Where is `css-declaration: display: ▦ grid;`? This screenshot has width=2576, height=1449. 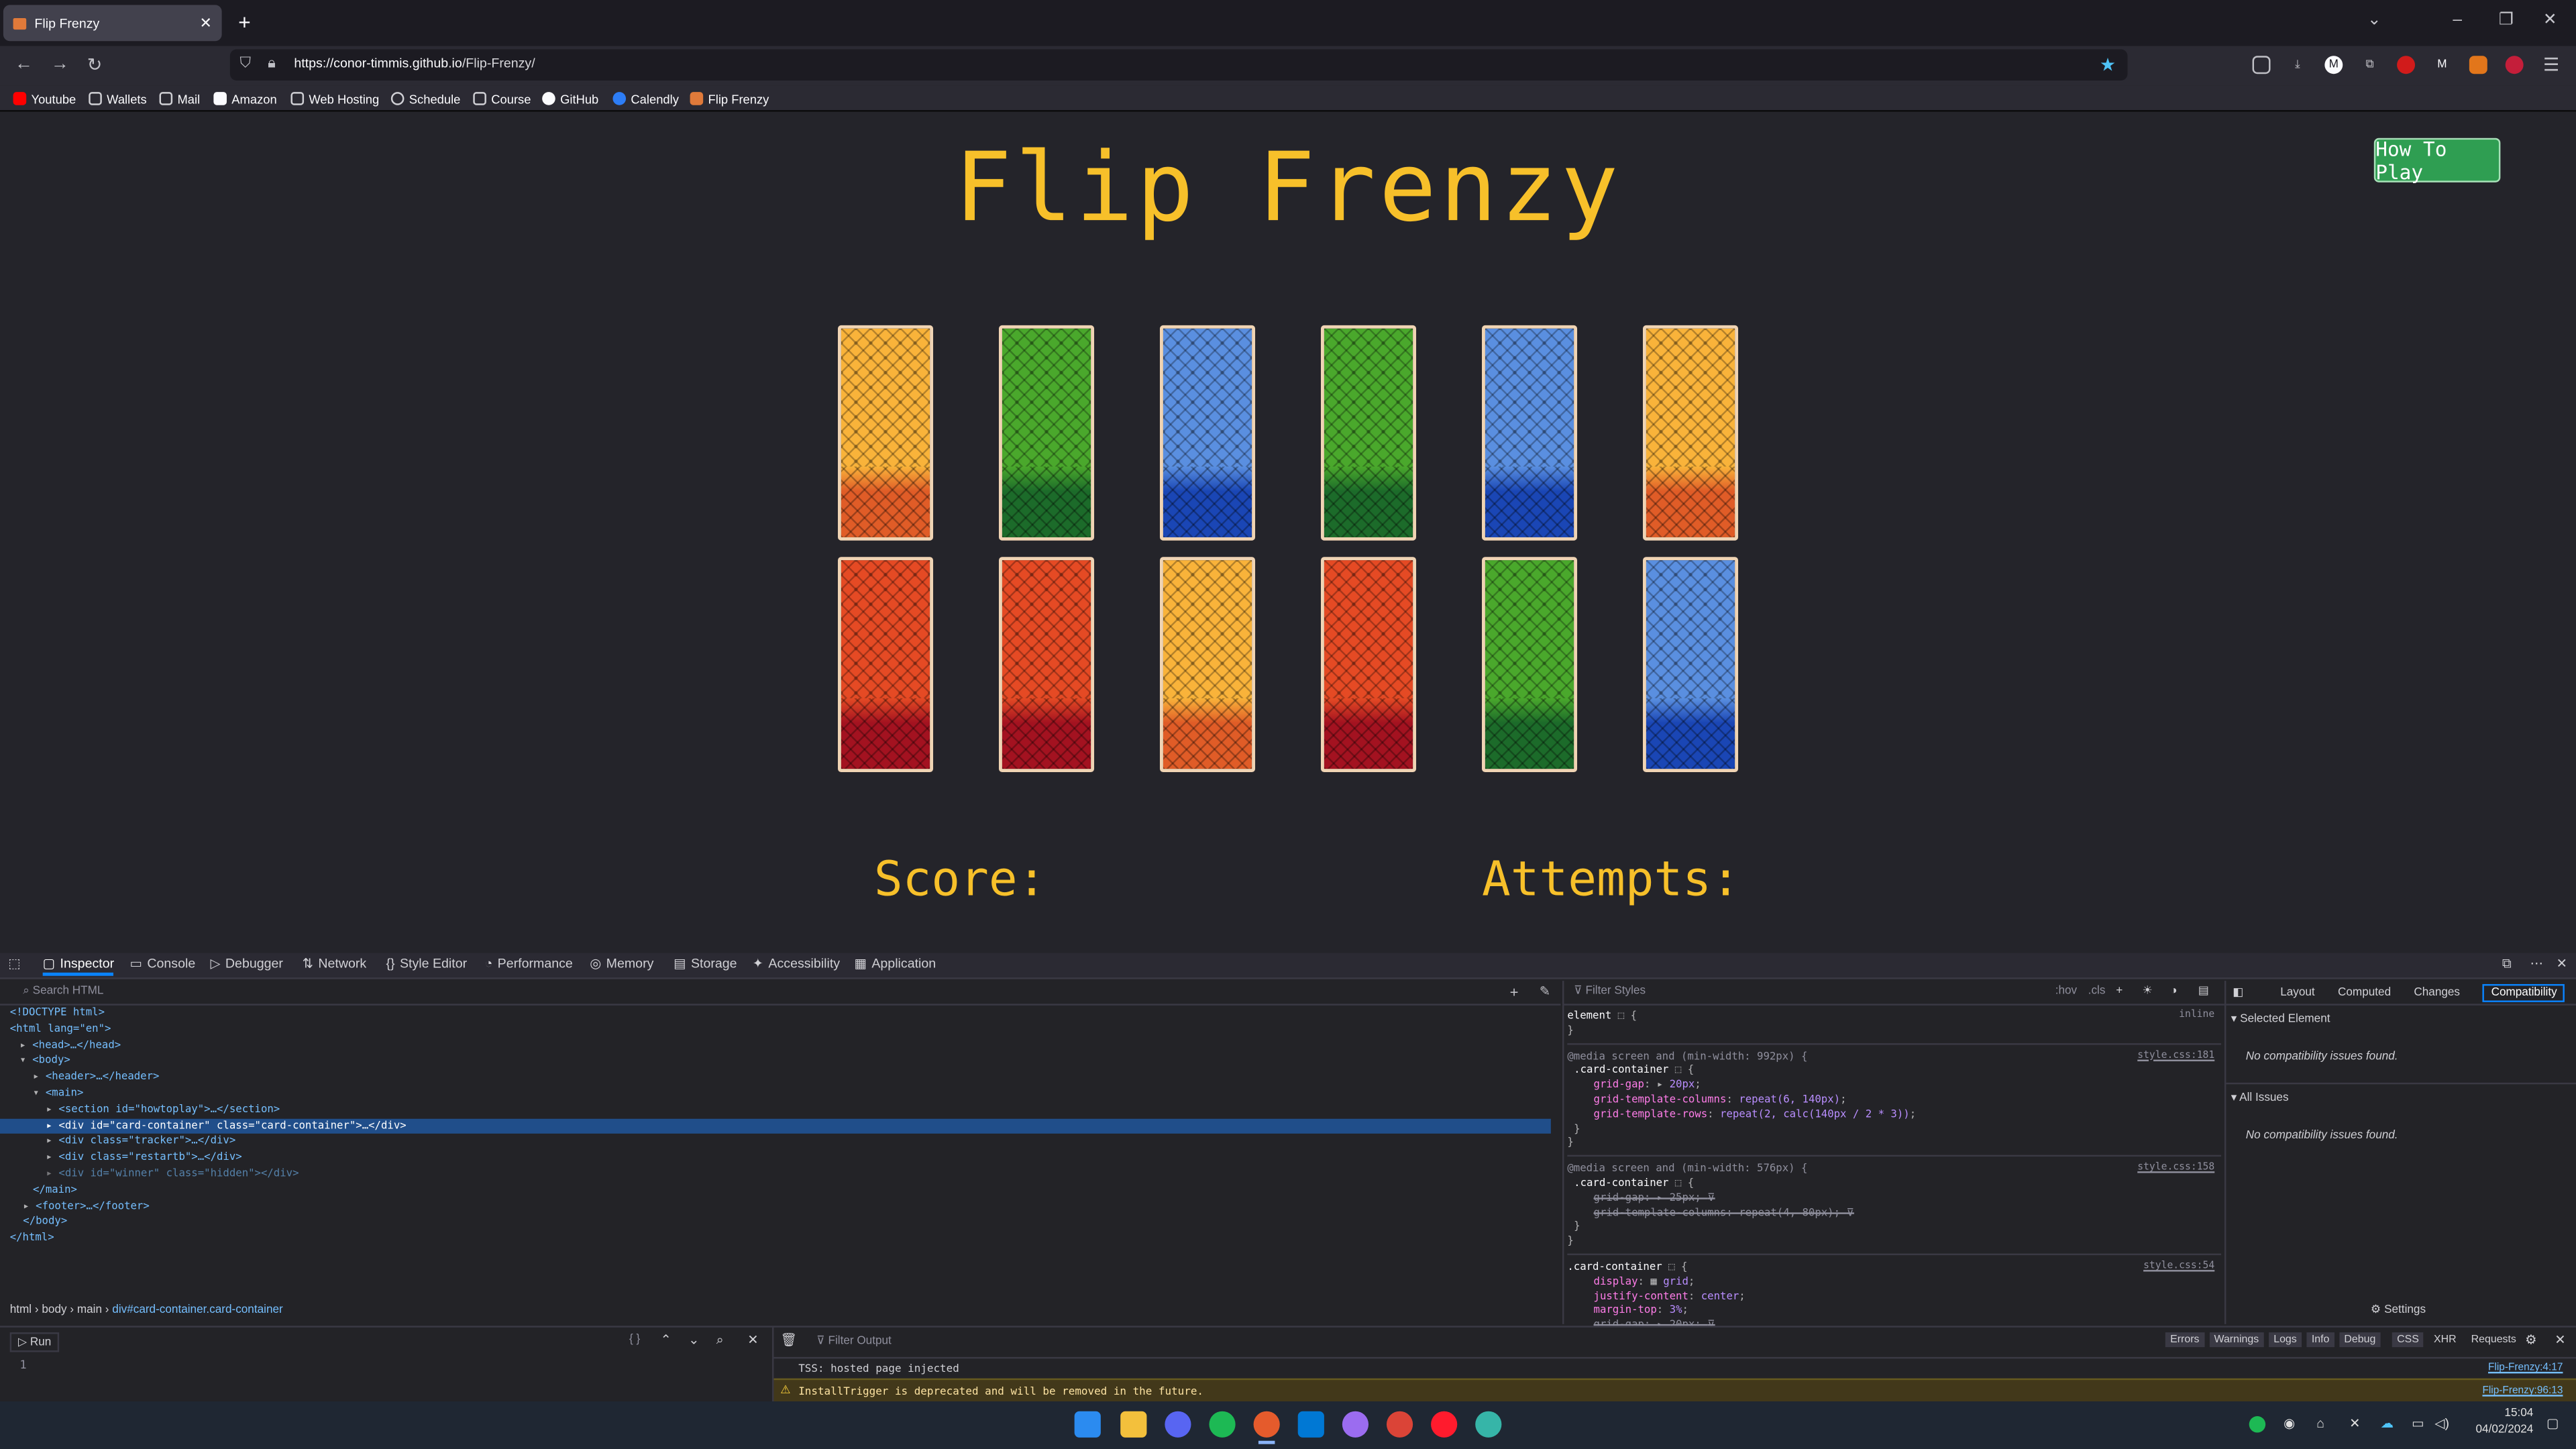
css-declaration: display: ▦ grid; is located at coordinates (1894, 1282).